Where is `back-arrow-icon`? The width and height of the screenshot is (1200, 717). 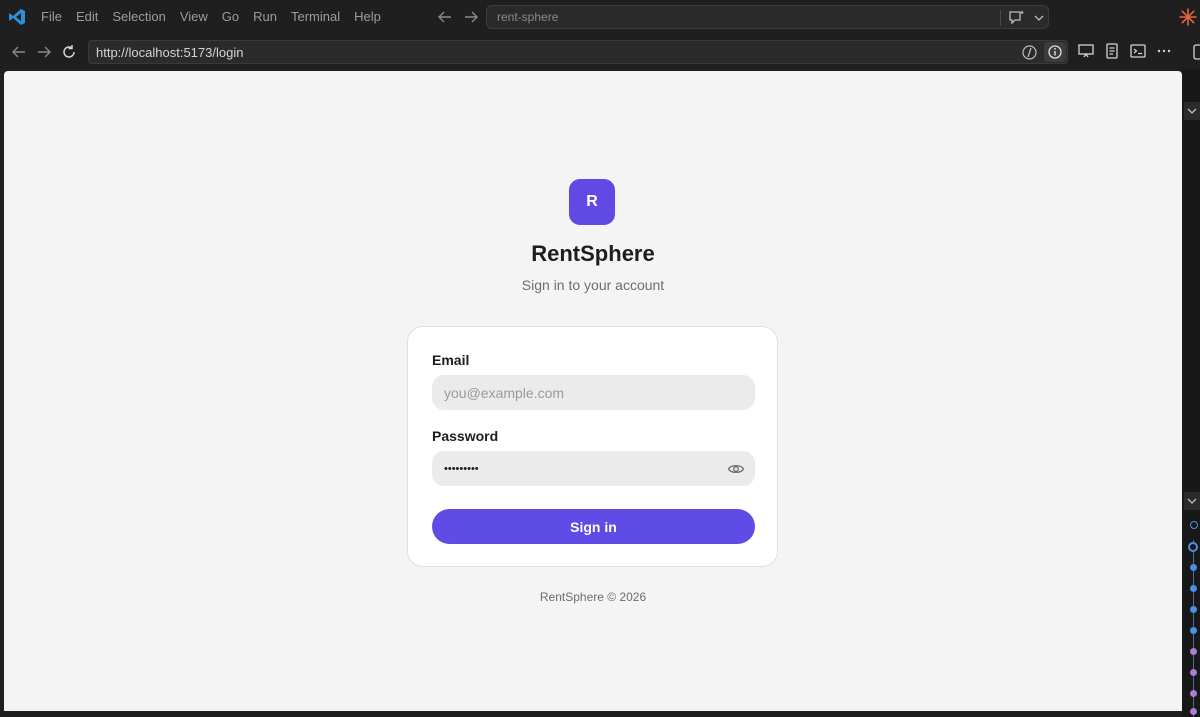 back-arrow-icon is located at coordinates (445, 17).